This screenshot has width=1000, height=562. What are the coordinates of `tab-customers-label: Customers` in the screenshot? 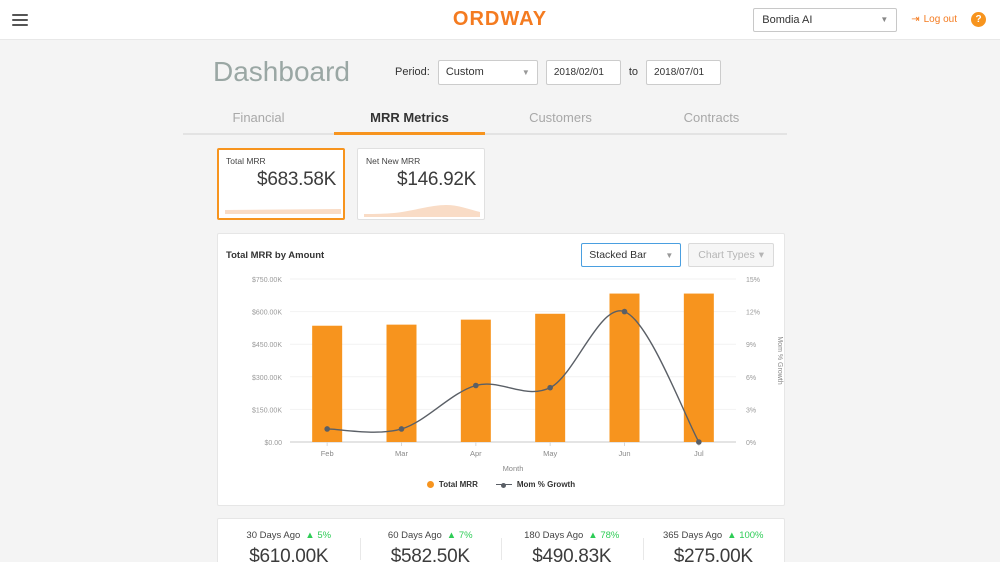 It's located at (560, 117).